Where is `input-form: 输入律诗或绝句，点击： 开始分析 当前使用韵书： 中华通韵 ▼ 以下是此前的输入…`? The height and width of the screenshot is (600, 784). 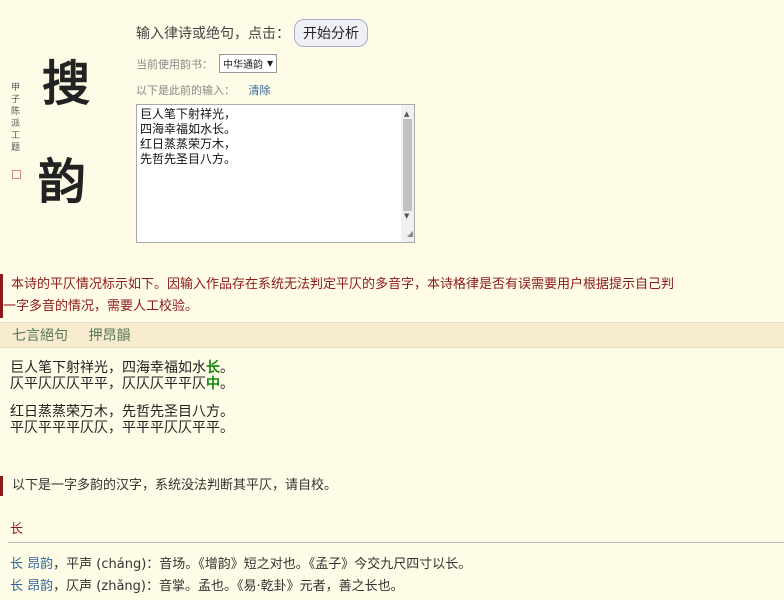 input-form: 输入律诗或绝句，点击： 开始分析 当前使用韵书： 中华通韵 ▼ 以下是此前的输入… is located at coordinates (275, 130).